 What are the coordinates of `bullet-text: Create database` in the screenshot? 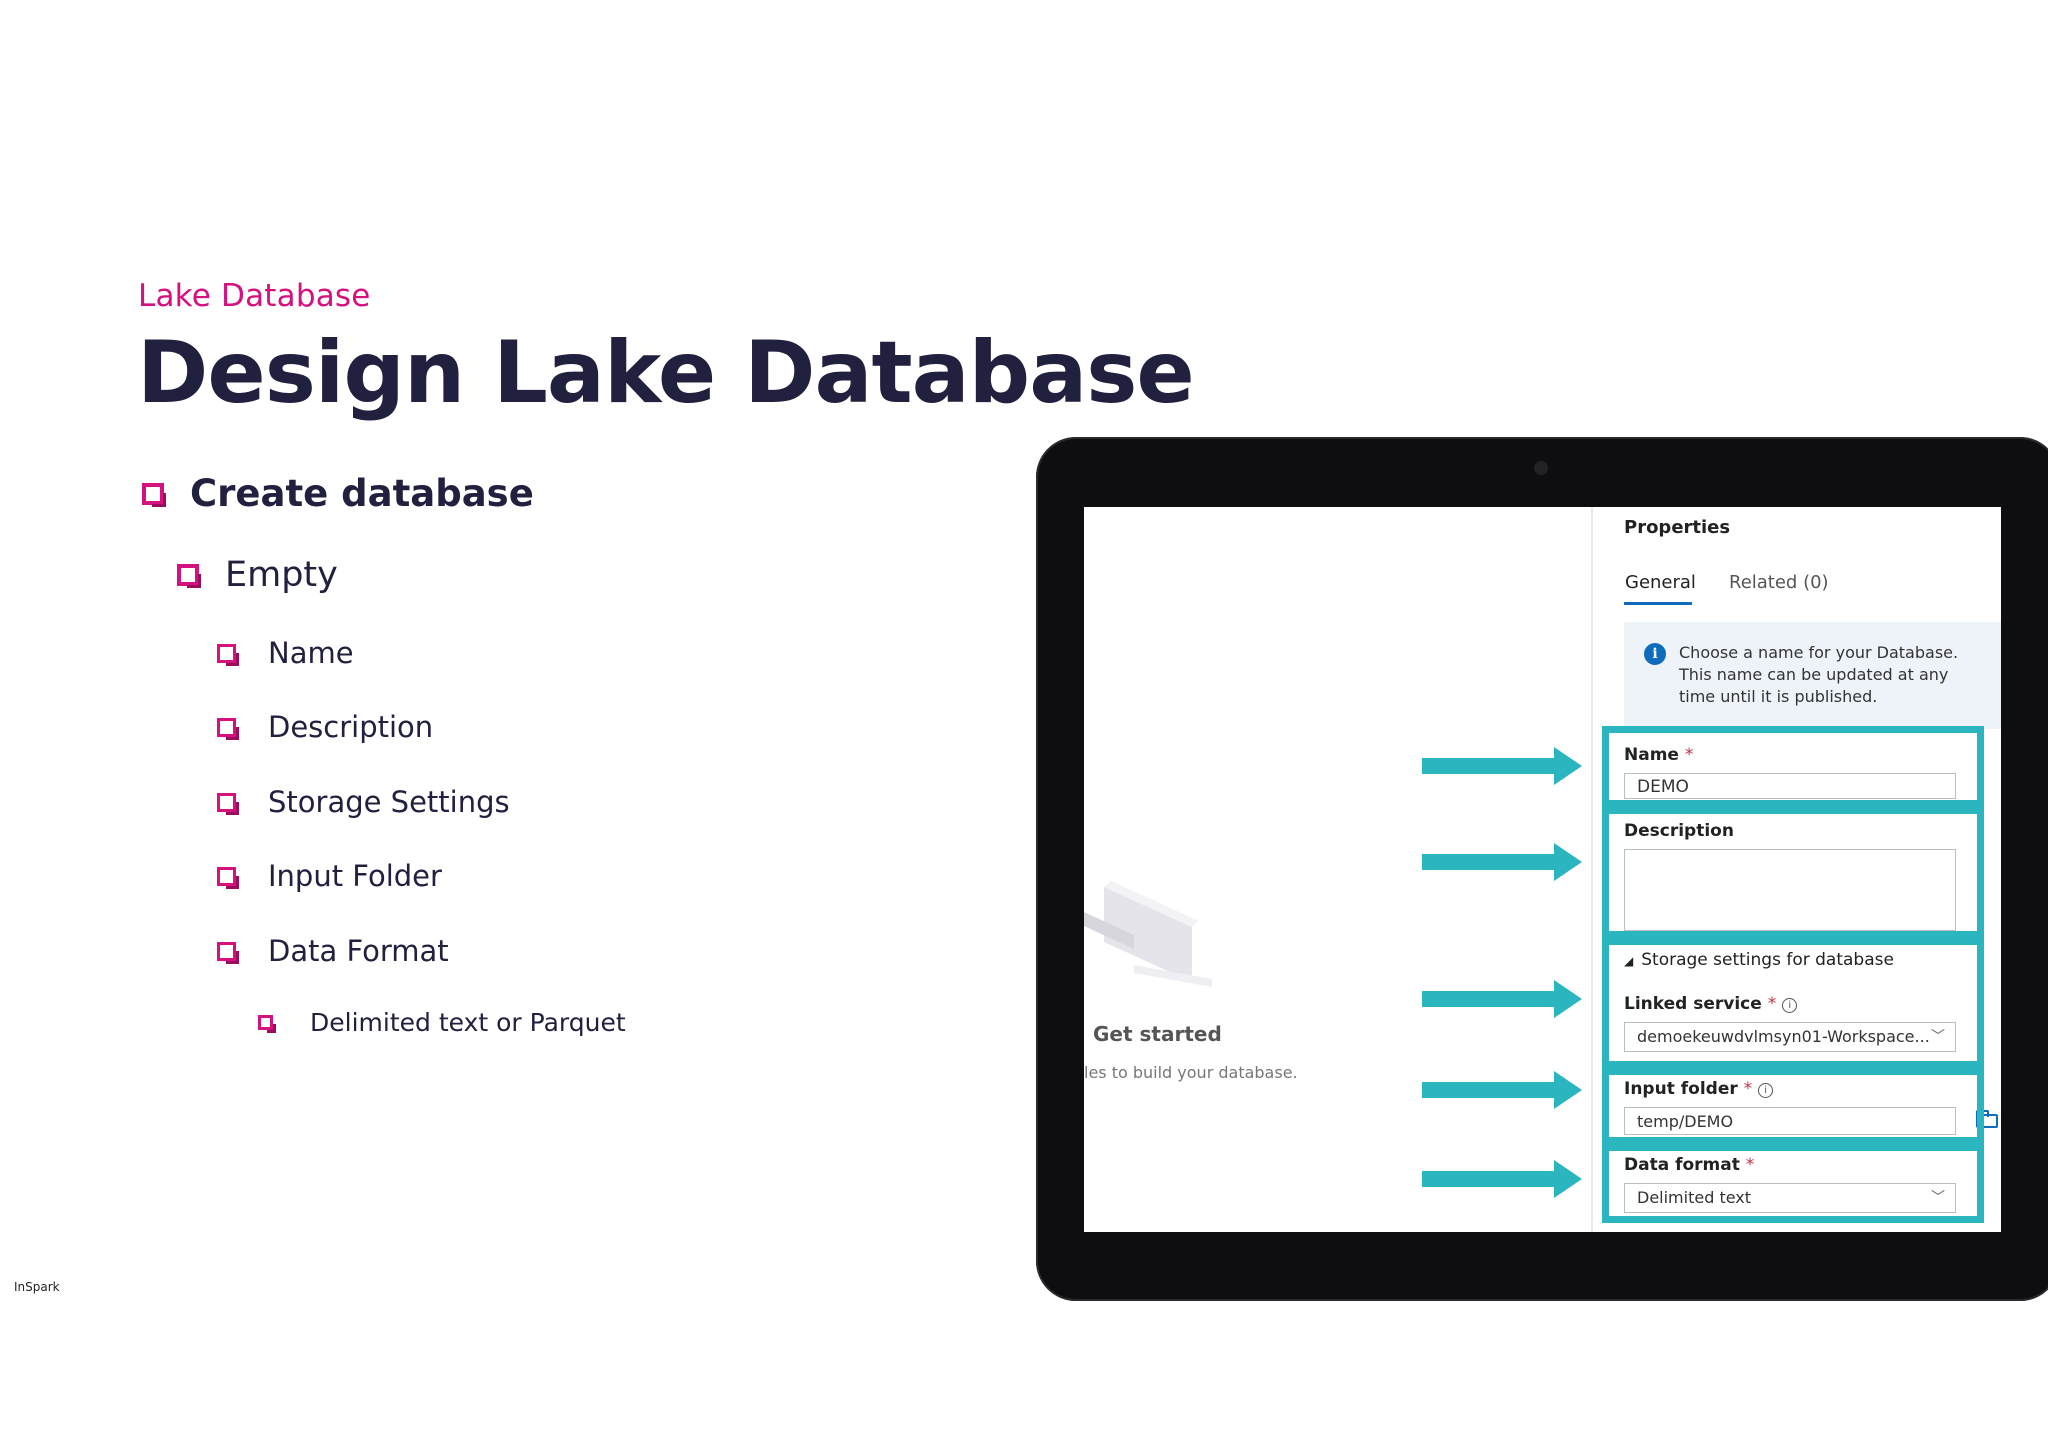 It's located at (362, 493).